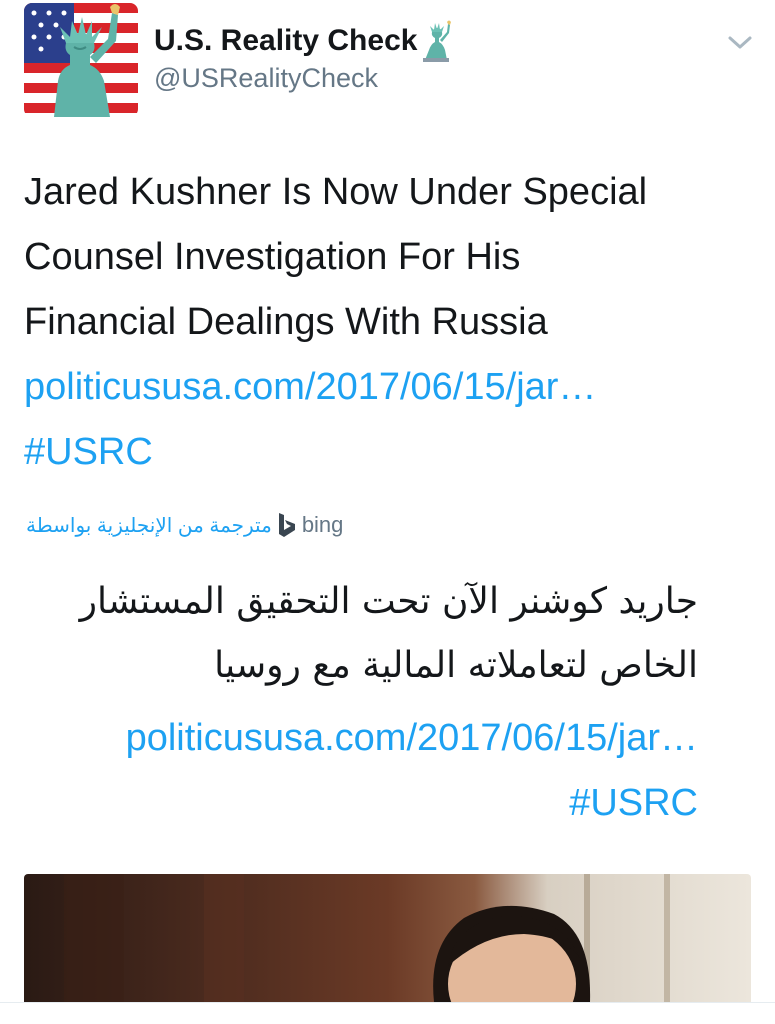 This screenshot has width=775, height=1024. I want to click on statue-of-liberty-flag-icon, so click(81, 60).